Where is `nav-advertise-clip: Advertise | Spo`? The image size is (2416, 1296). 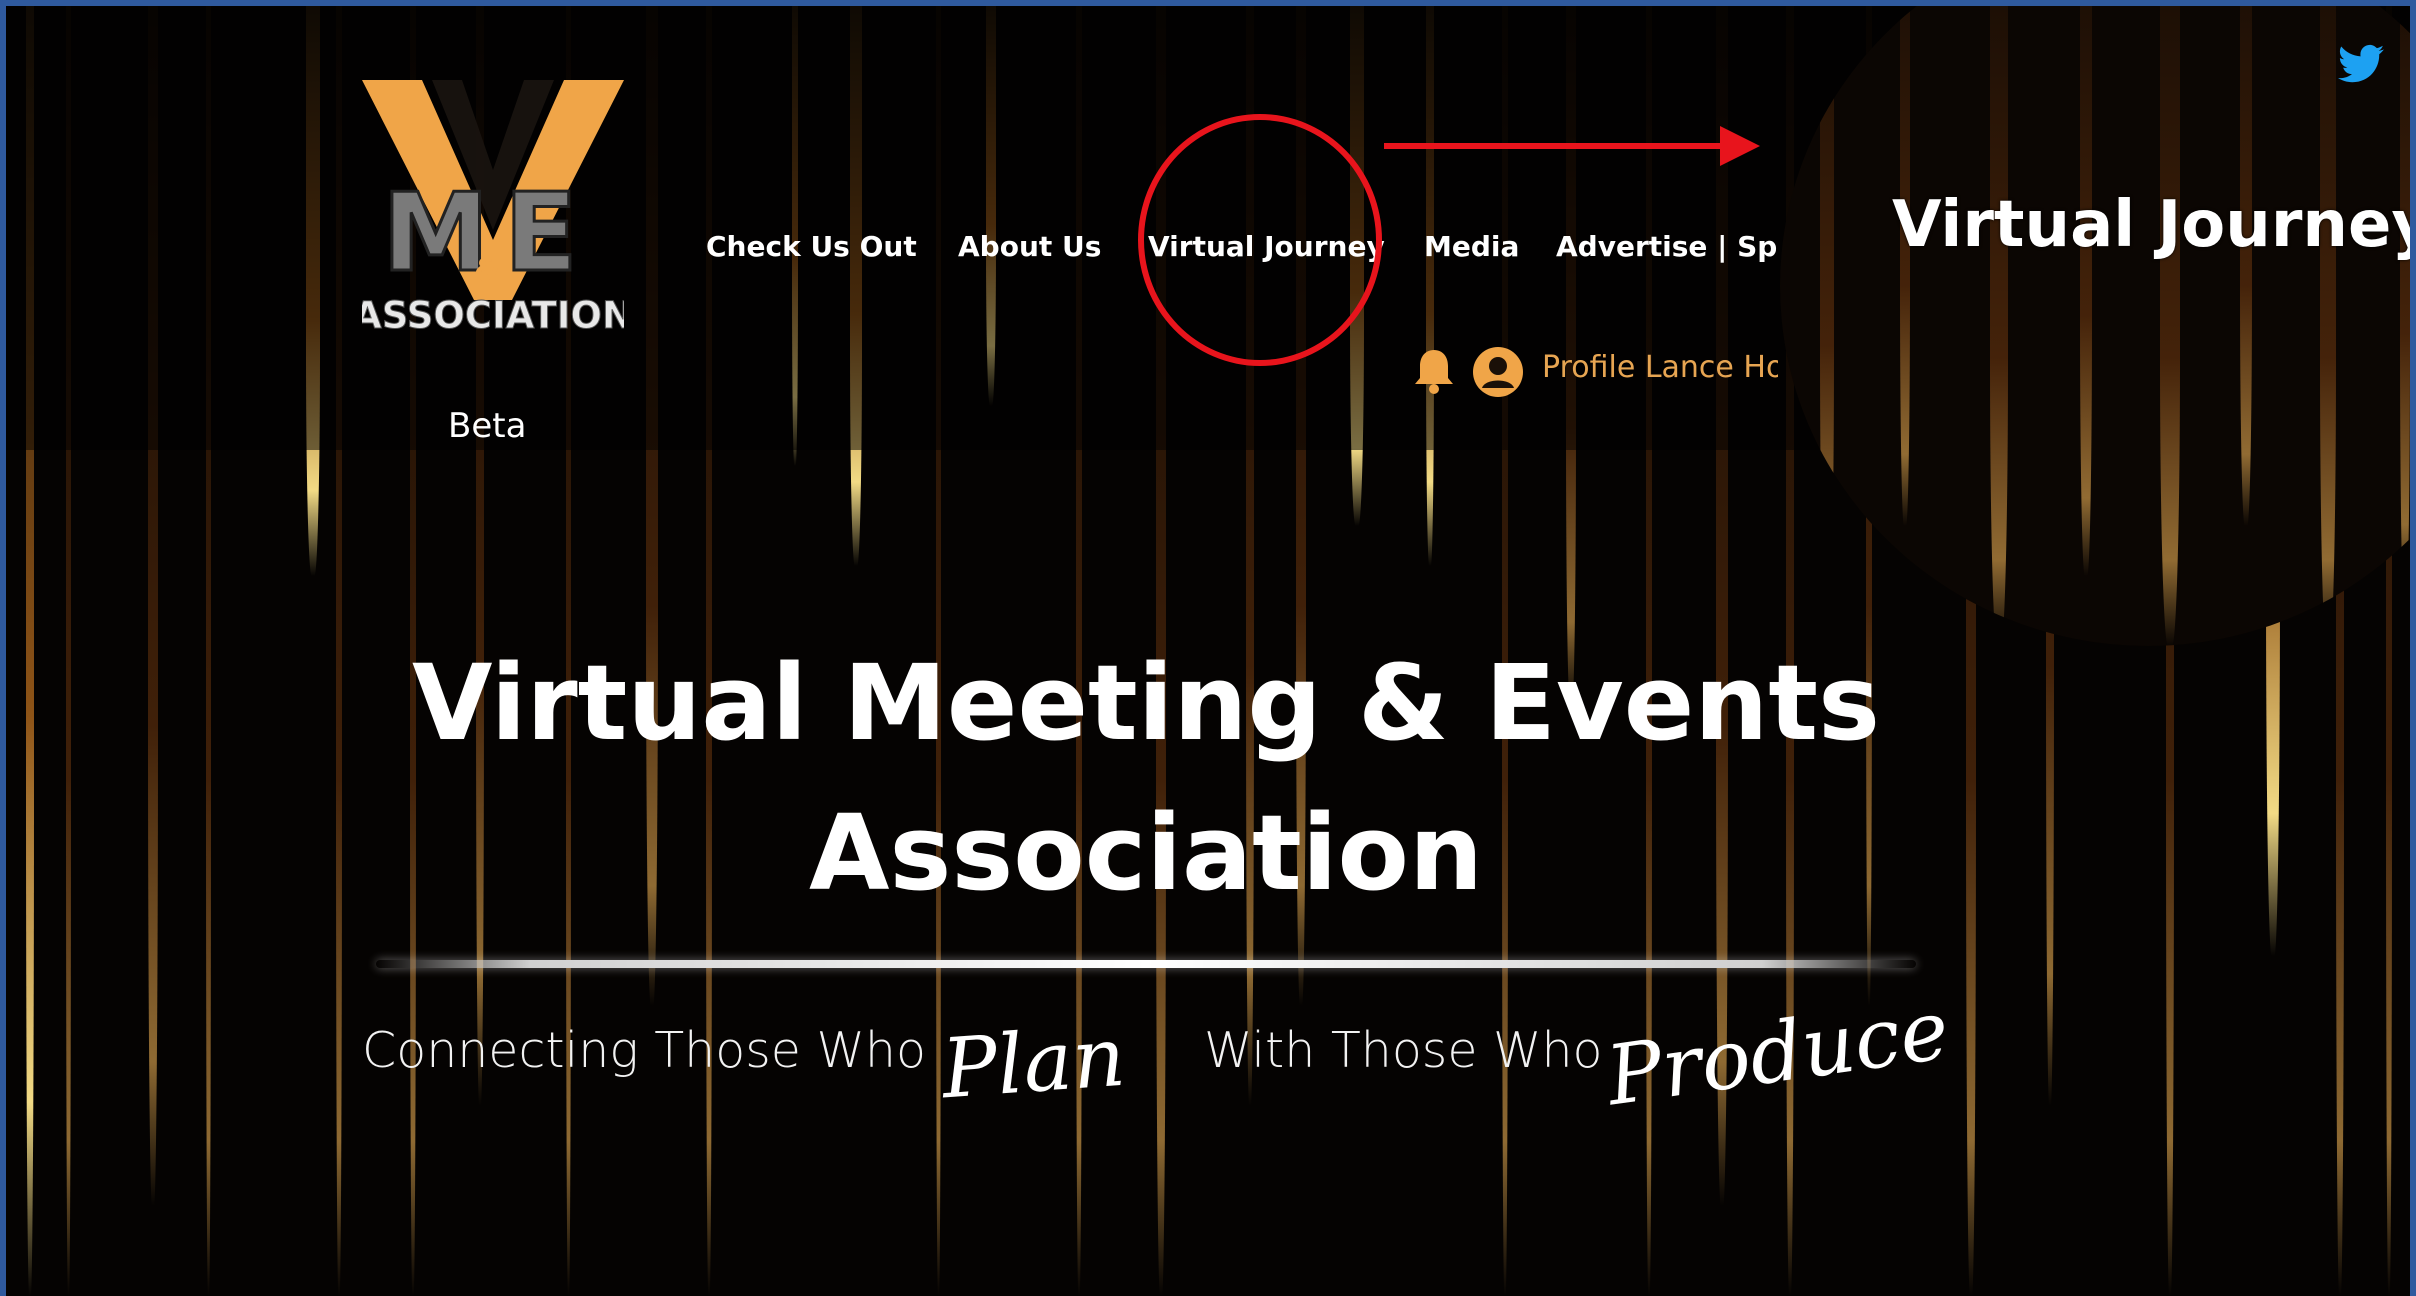
nav-advertise-clip: Advertise | Spo is located at coordinates (1667, 246).